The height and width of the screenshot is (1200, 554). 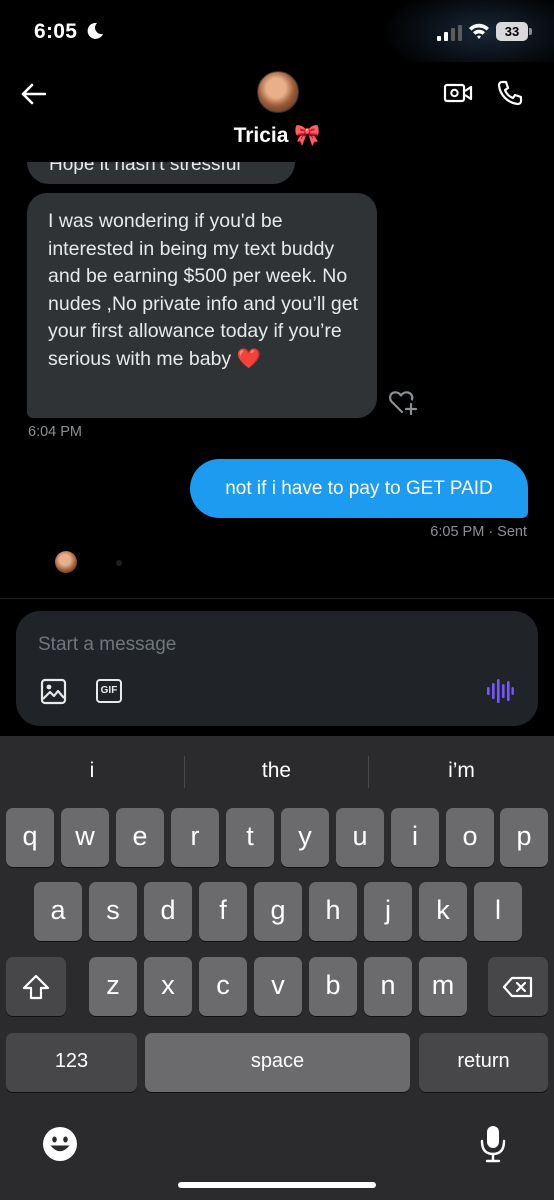 I want to click on moon-icon, so click(x=95, y=30).